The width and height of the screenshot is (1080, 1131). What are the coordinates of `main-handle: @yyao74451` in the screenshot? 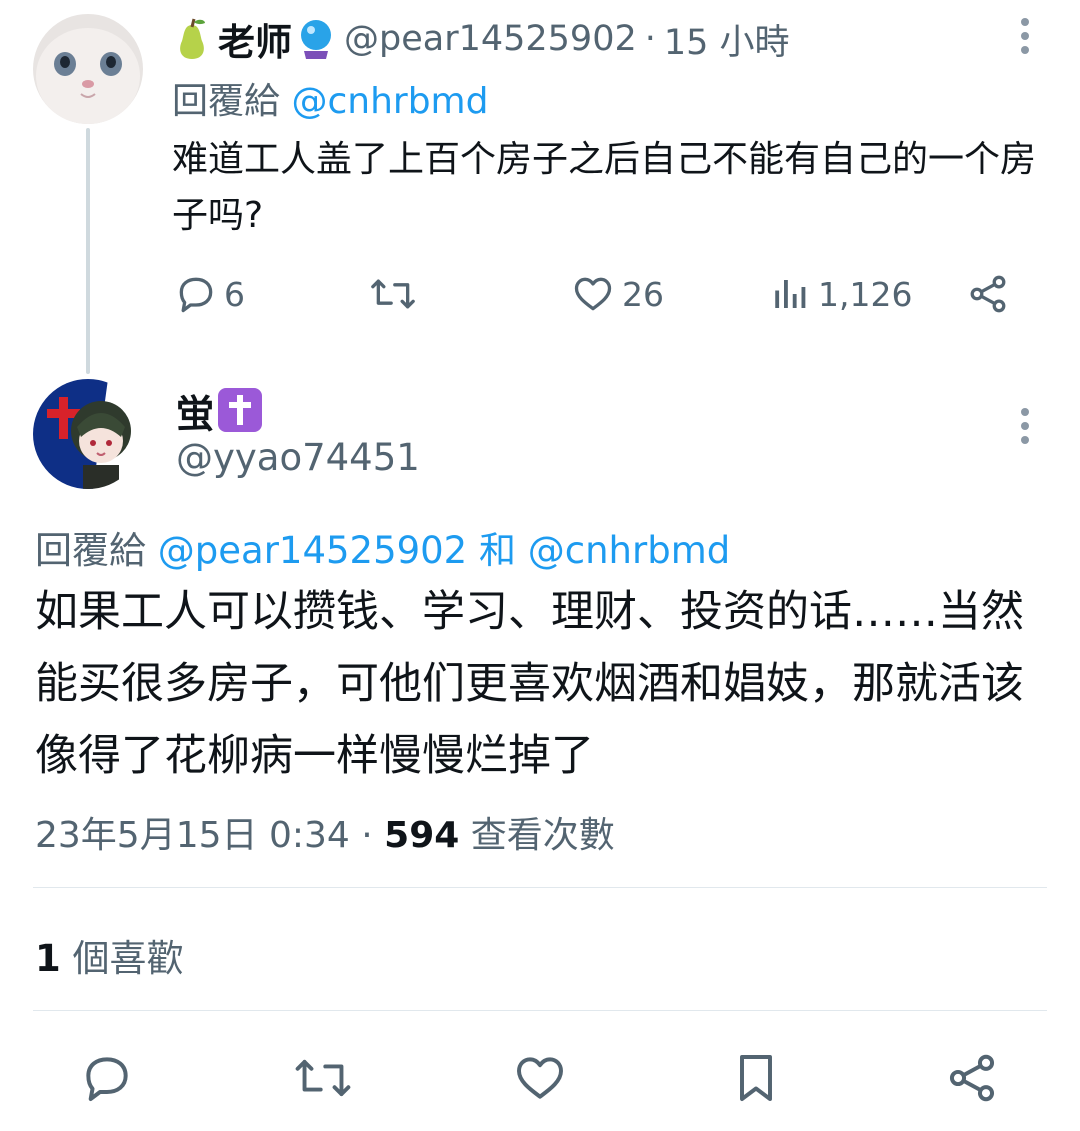 It's located at (298, 457).